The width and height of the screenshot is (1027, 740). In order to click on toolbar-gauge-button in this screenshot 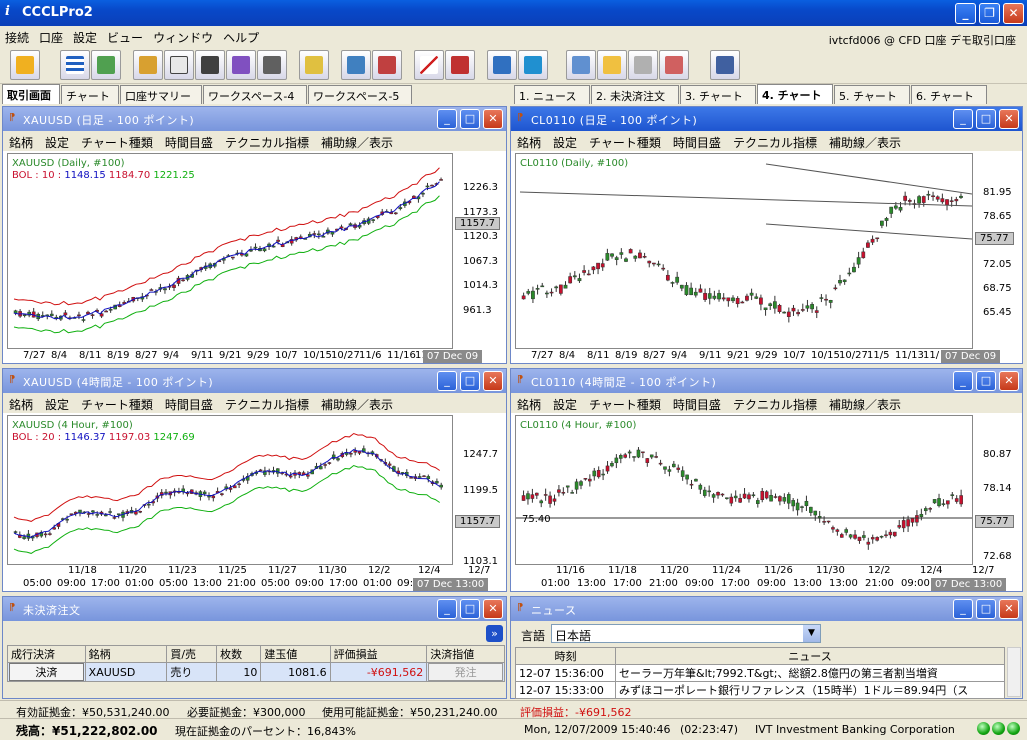, I will do `click(314, 65)`.